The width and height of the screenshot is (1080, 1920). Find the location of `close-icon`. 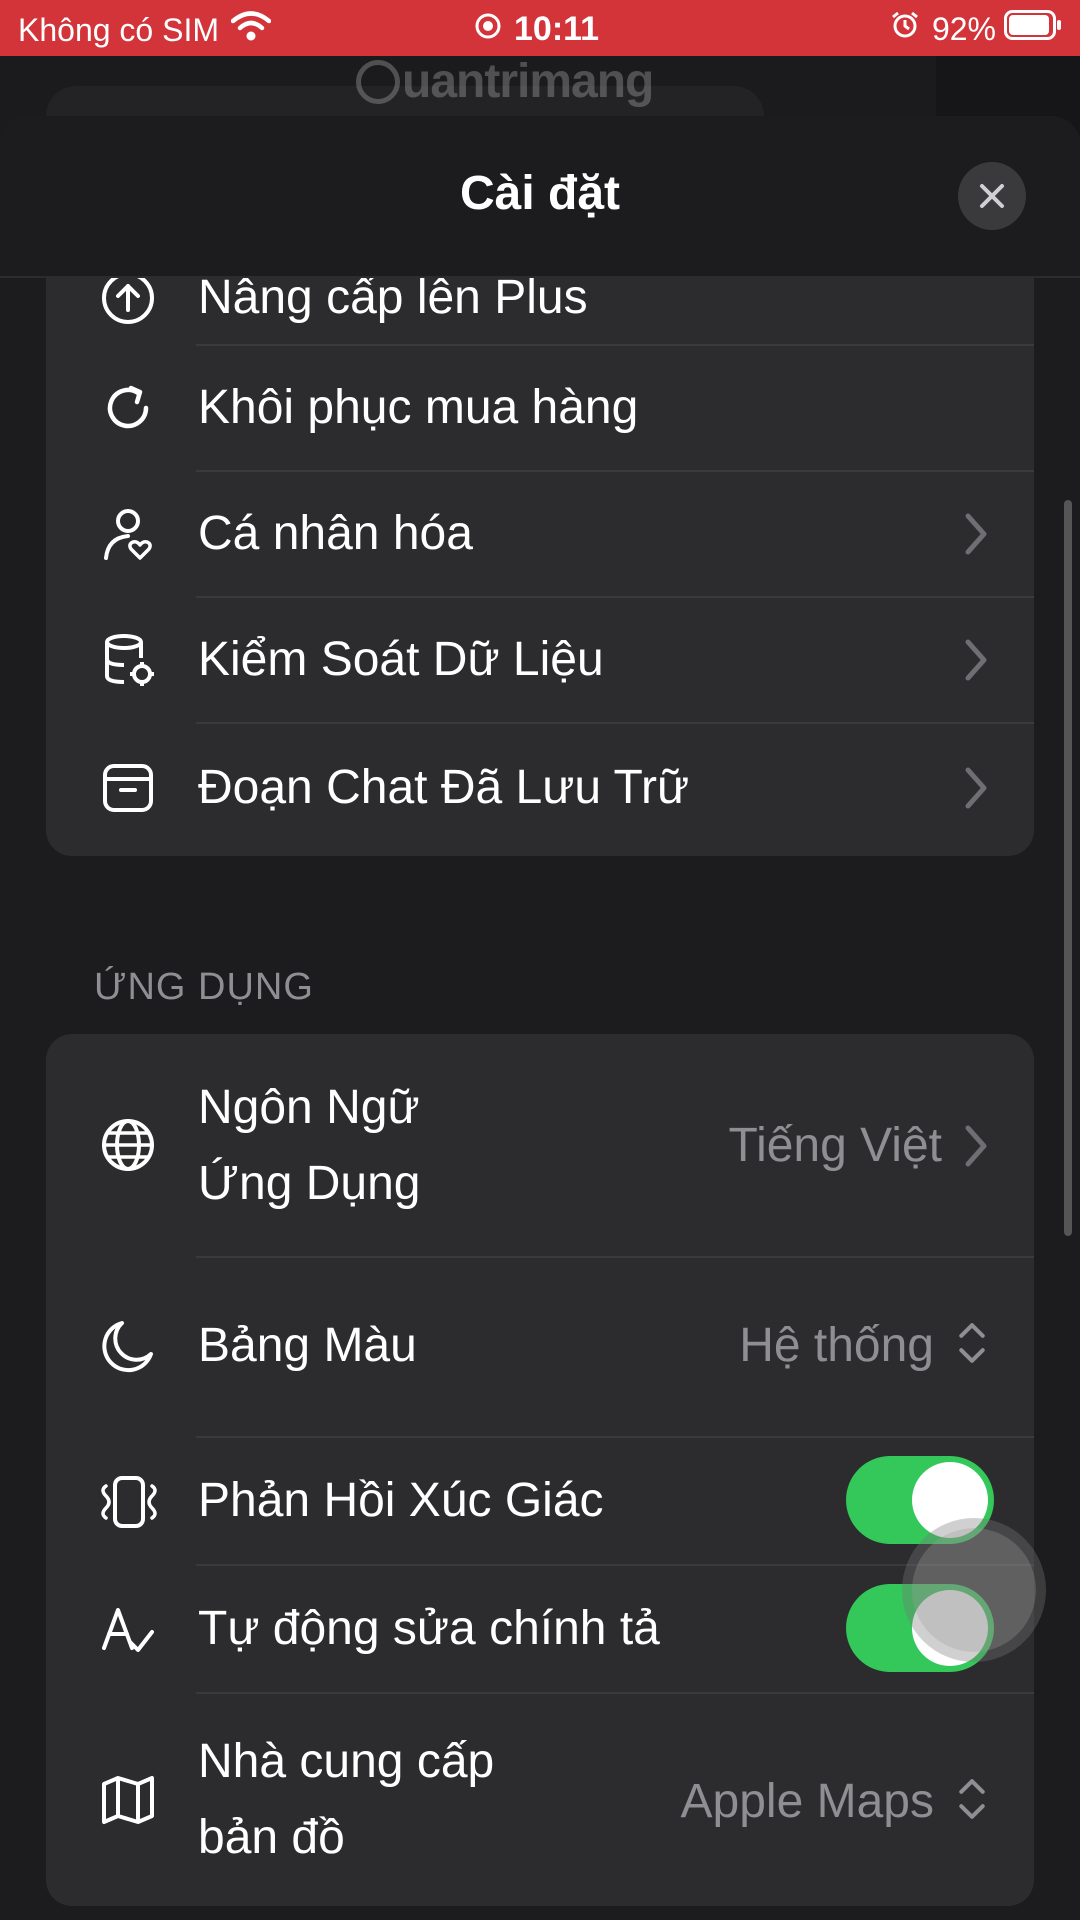

close-icon is located at coordinates (992, 196).